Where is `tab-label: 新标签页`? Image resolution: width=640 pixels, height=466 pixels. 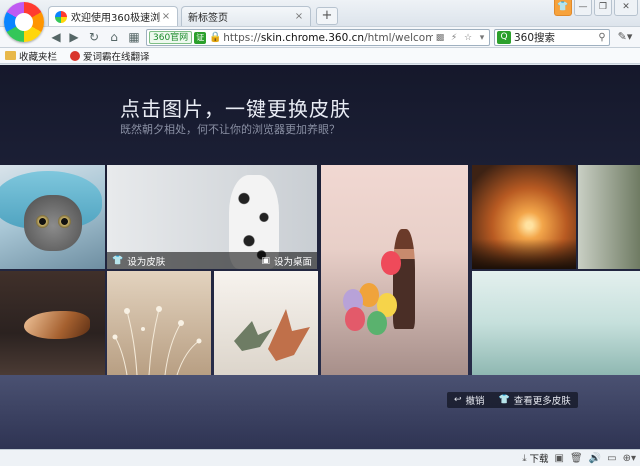 tab-label: 新标签页 is located at coordinates (208, 18).